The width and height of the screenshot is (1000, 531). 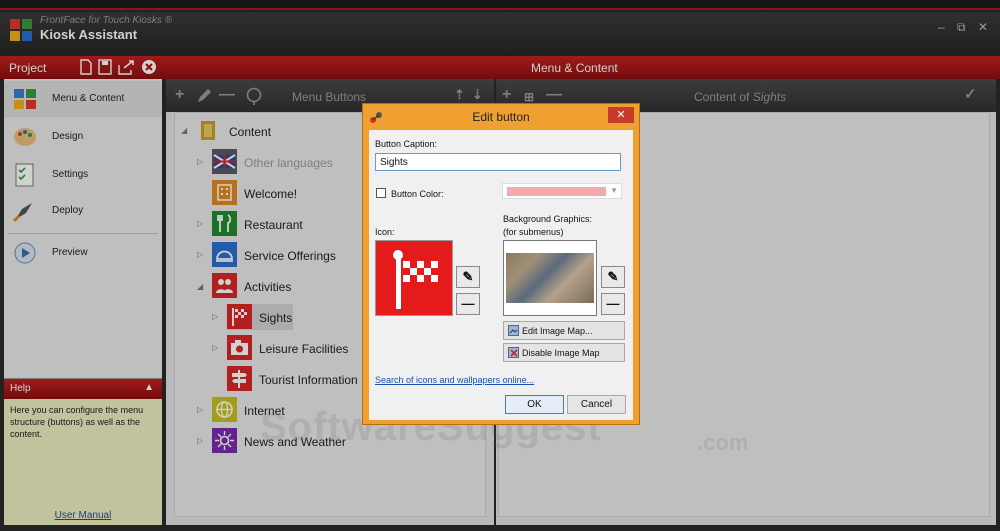 I want to click on background-image, so click(x=550, y=278).